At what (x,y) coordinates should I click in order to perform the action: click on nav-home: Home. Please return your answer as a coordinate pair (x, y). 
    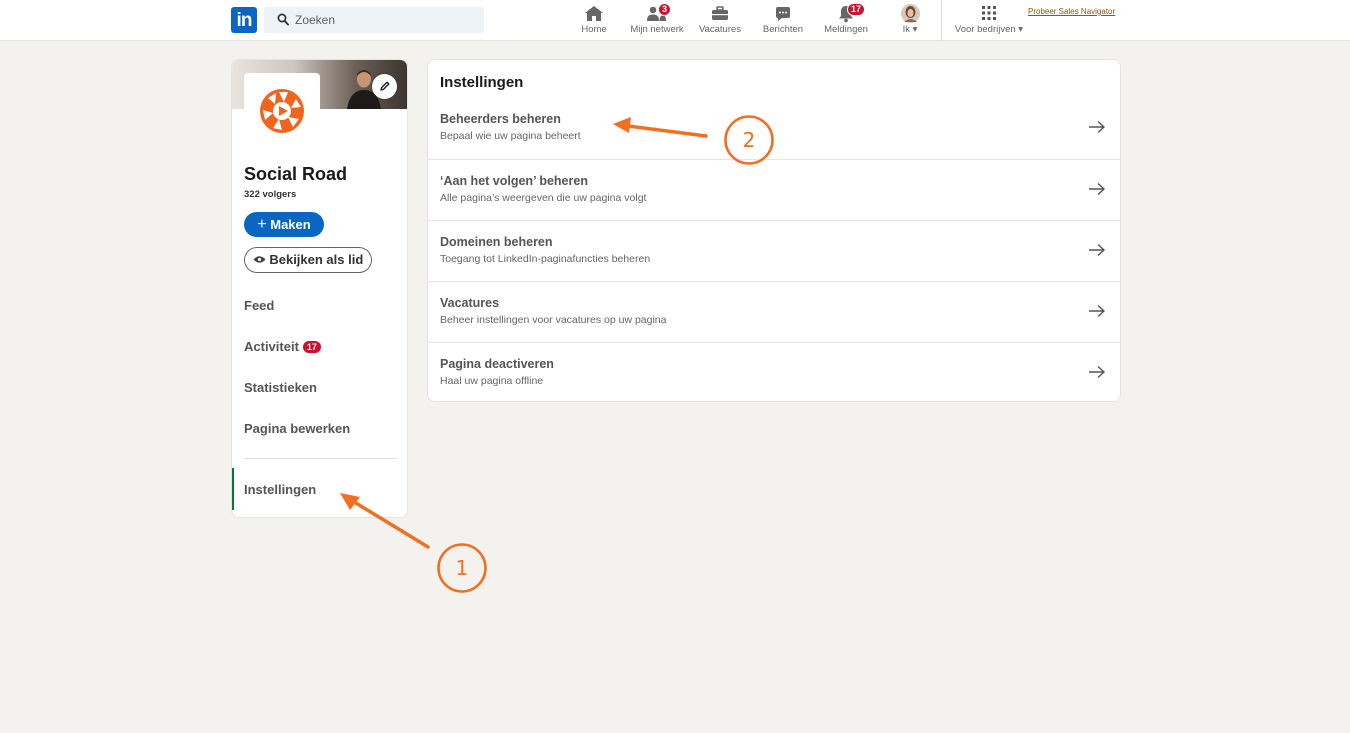
    Looking at the image, I should click on (594, 21).